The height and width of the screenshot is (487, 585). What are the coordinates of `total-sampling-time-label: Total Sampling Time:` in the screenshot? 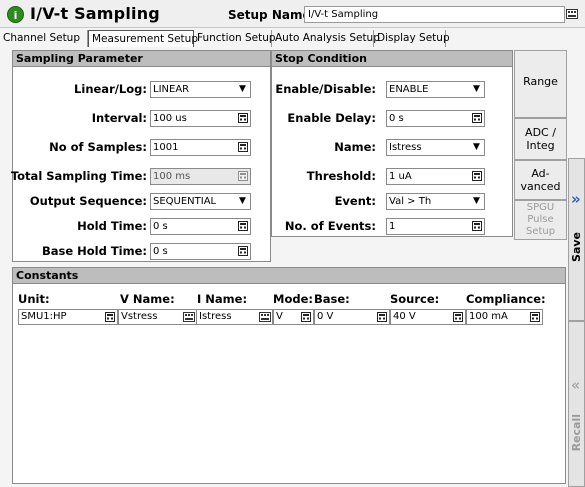 It's located at (78, 176).